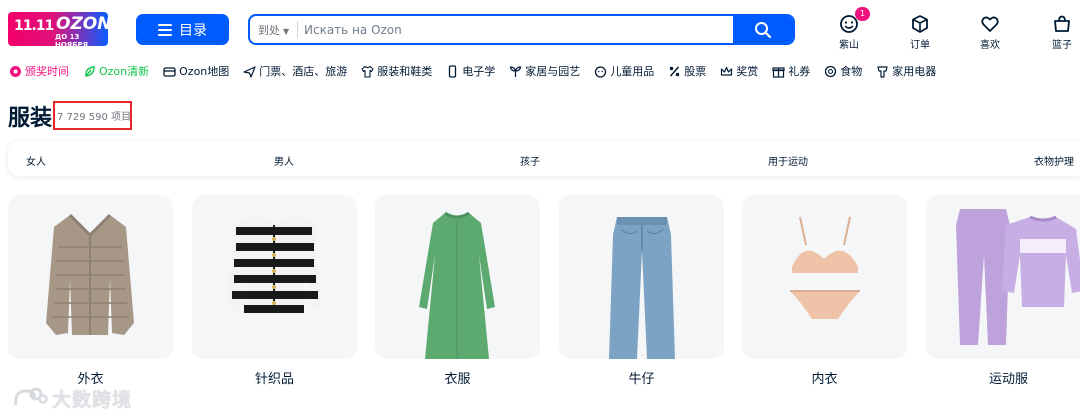  What do you see at coordinates (82, 24) in the screenshot?
I see `logo-line2: OZON` at bounding box center [82, 24].